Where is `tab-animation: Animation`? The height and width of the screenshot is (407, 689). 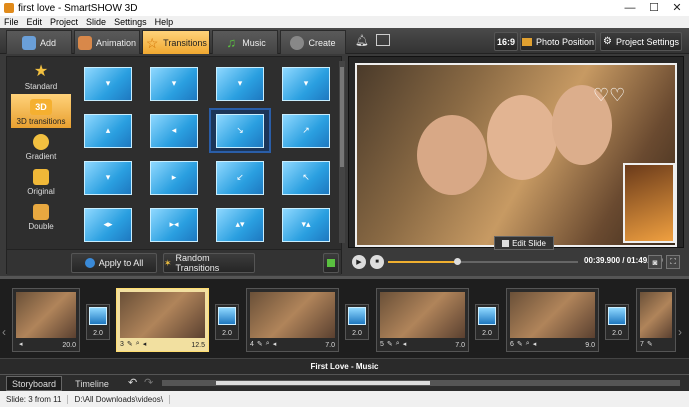
tab-animation: Animation is located at coordinates (107, 42).